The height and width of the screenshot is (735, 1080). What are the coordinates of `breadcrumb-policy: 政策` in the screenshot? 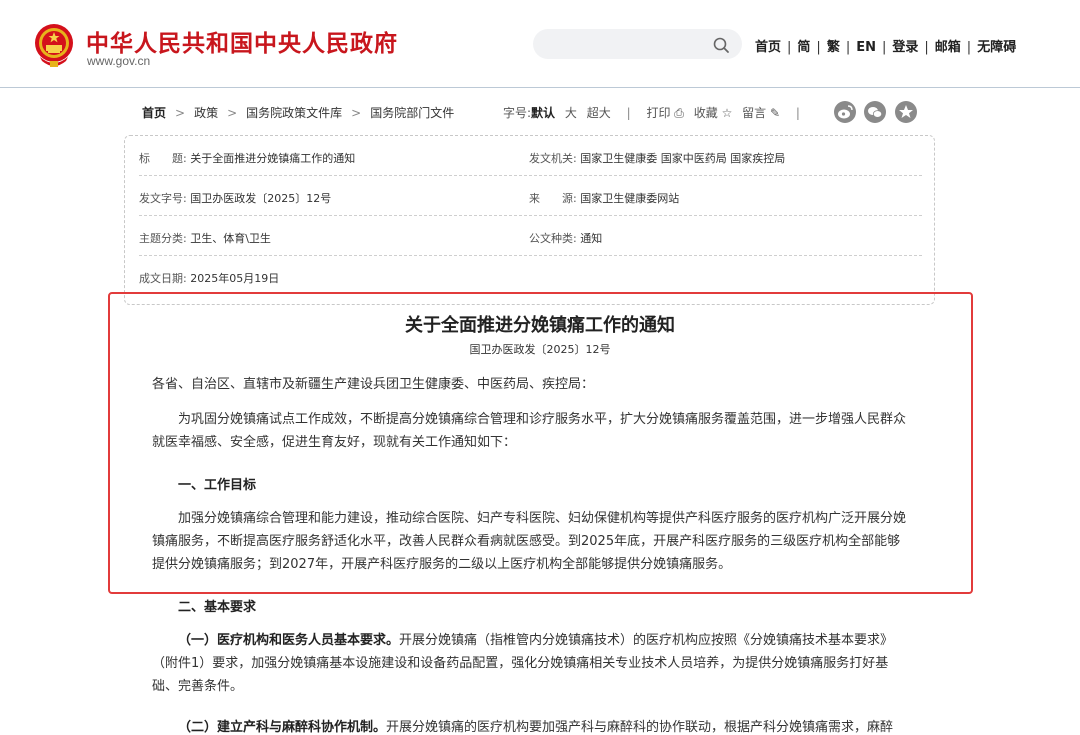 It's located at (206, 113).